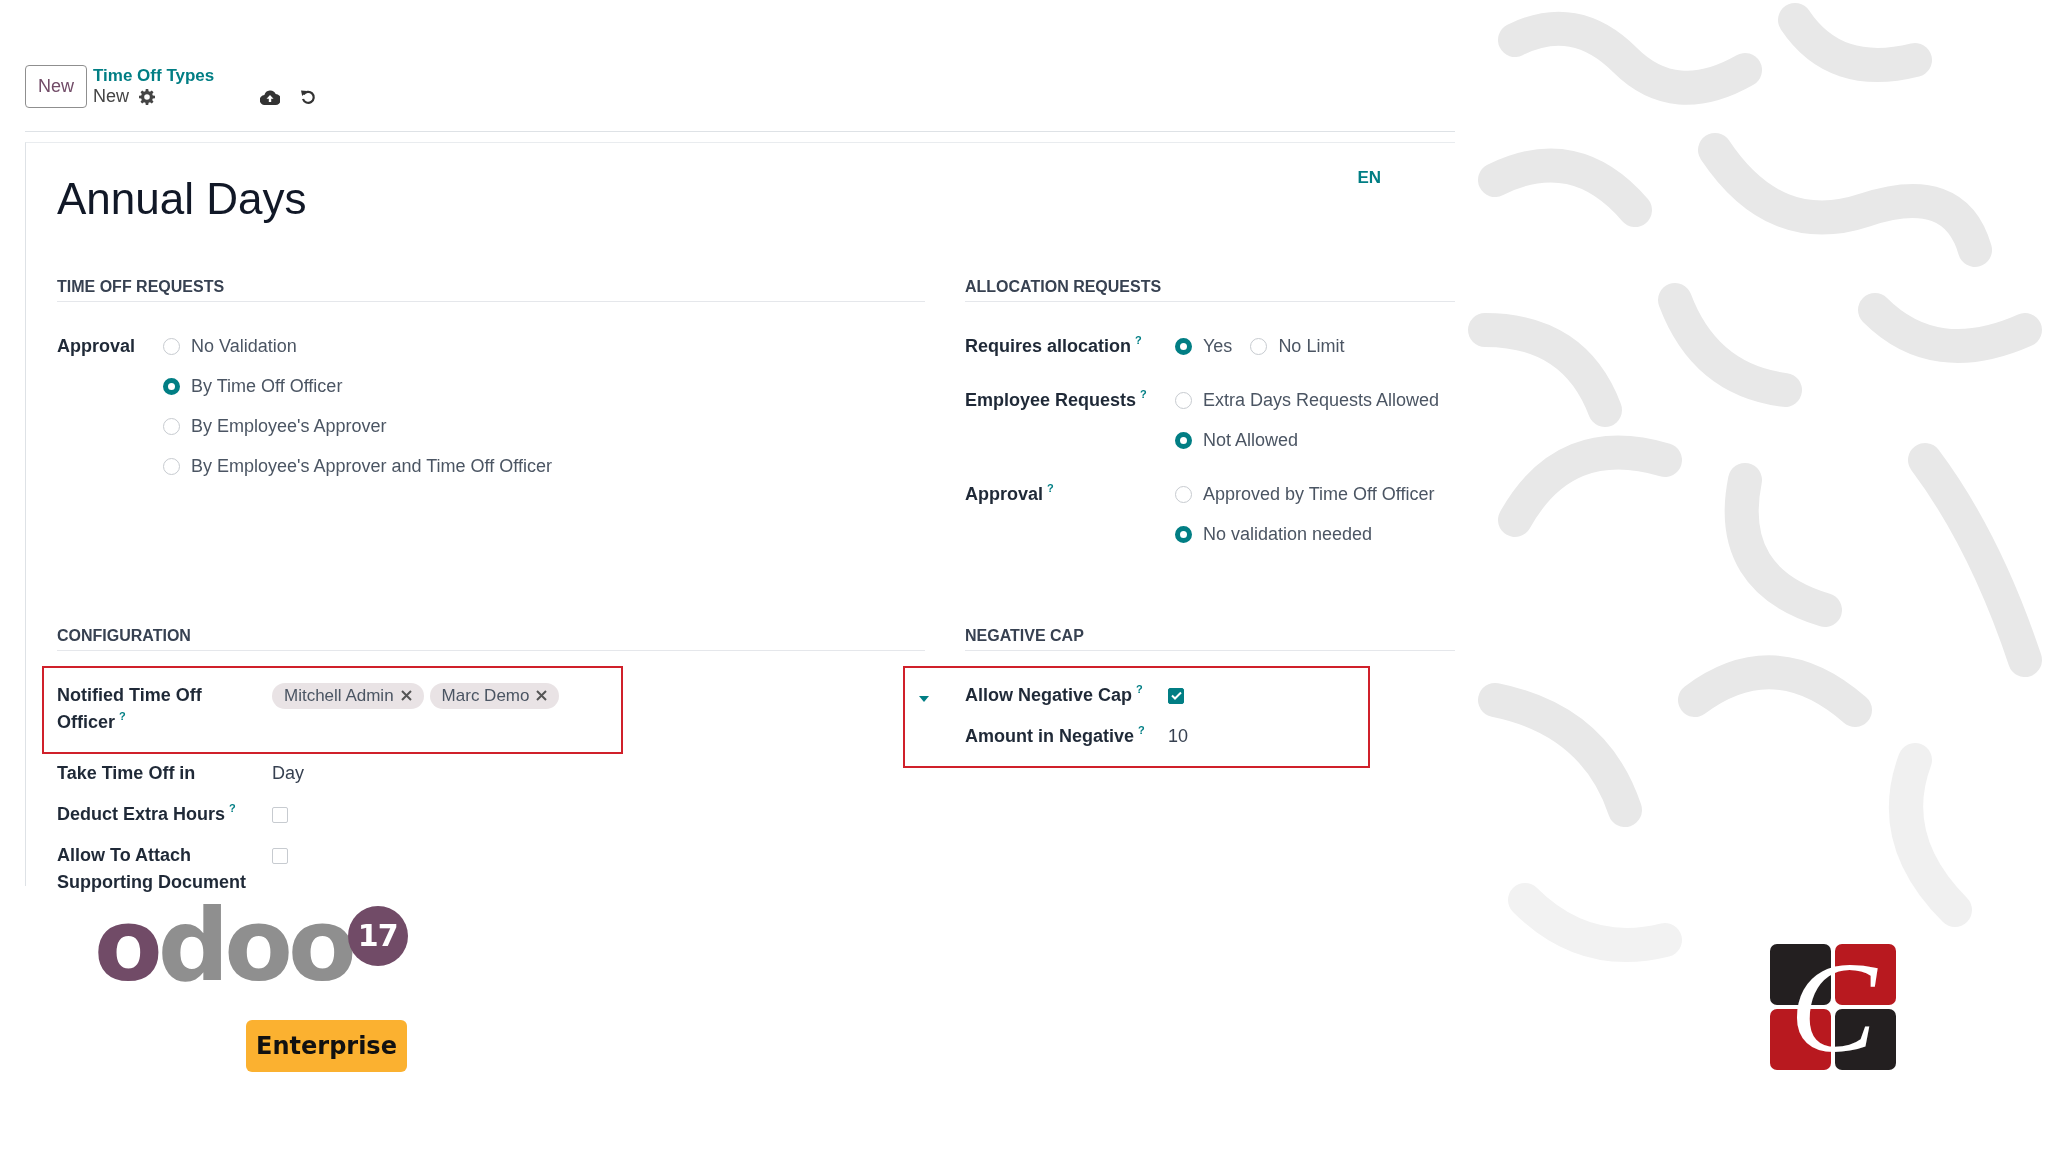 The height and width of the screenshot is (1152, 2048). Describe the element at coordinates (1178, 736) in the screenshot. I see `field-value: 10` at that location.